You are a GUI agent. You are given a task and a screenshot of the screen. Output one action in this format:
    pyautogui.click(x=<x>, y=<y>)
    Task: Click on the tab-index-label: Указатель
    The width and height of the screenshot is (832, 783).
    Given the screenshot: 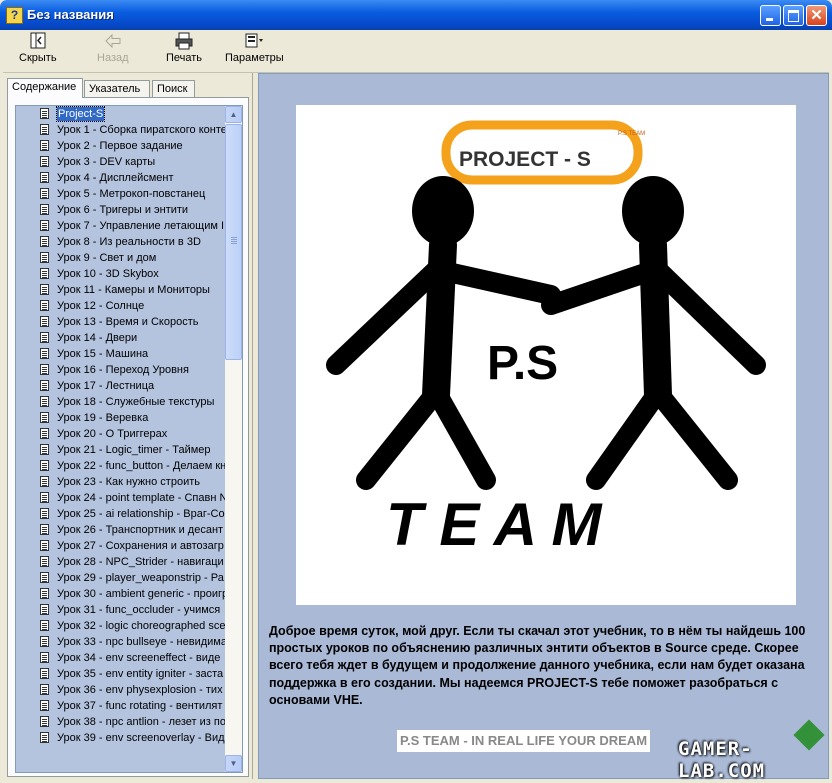 What is the action you would take?
    pyautogui.click(x=115, y=89)
    